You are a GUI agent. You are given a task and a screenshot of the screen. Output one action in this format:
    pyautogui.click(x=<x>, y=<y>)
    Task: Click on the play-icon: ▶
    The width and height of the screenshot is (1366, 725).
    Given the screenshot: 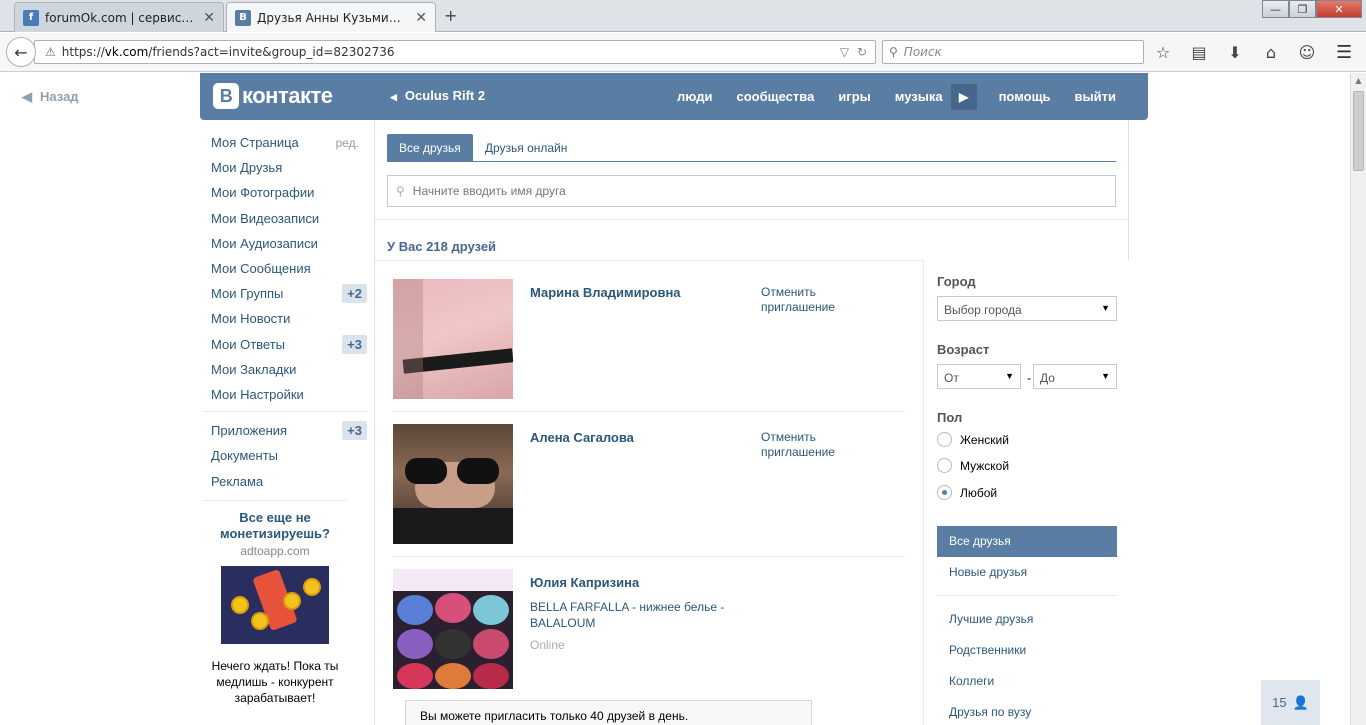 What is the action you would take?
    pyautogui.click(x=963, y=96)
    